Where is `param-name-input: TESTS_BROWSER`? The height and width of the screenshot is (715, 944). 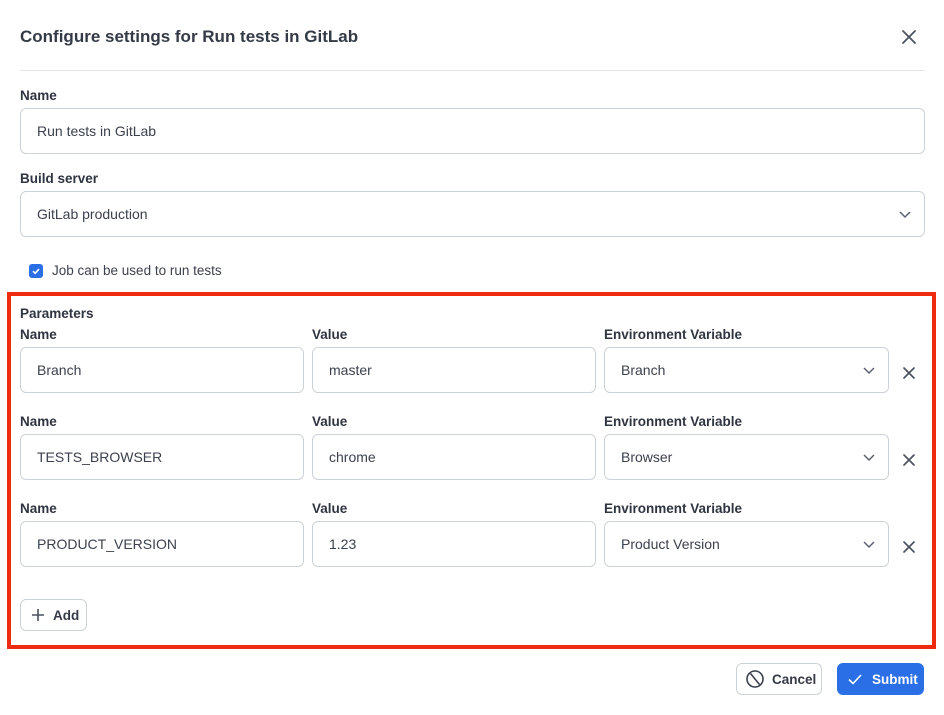
param-name-input: TESTS_BROWSER is located at coordinates (162, 457).